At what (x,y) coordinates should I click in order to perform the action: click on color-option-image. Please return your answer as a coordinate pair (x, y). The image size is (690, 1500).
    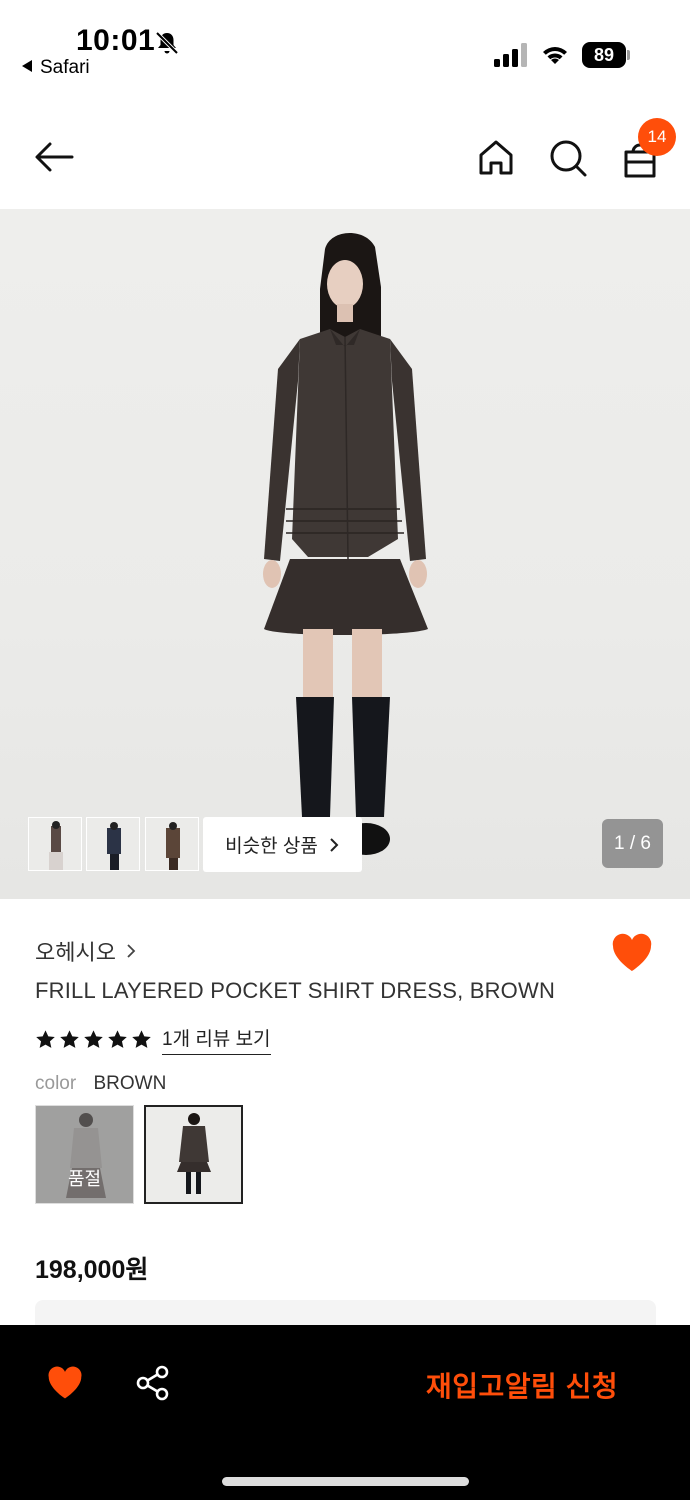
    Looking at the image, I should click on (193, 1154).